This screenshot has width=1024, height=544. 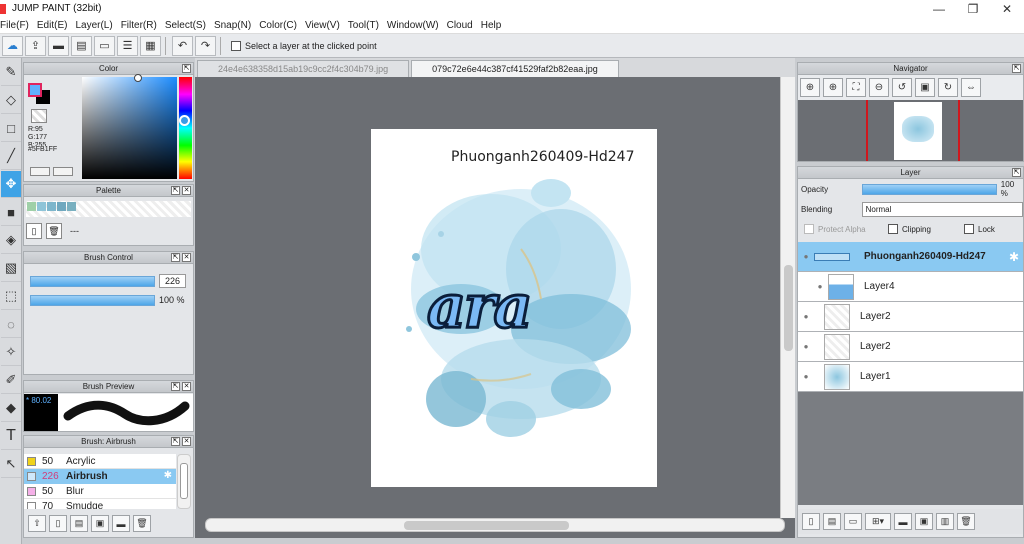 What do you see at coordinates (367, 25) in the screenshot?
I see `menu-tool: Tool(T)` at bounding box center [367, 25].